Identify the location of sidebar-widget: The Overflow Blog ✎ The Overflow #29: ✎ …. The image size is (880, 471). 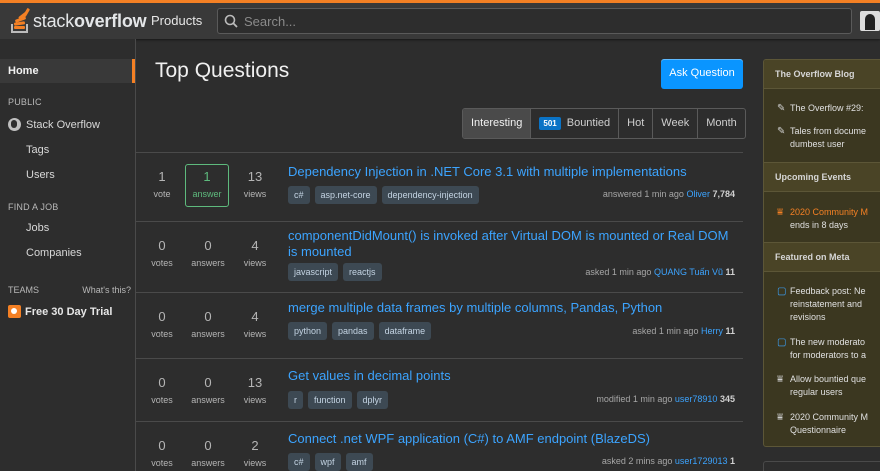
(821, 253).